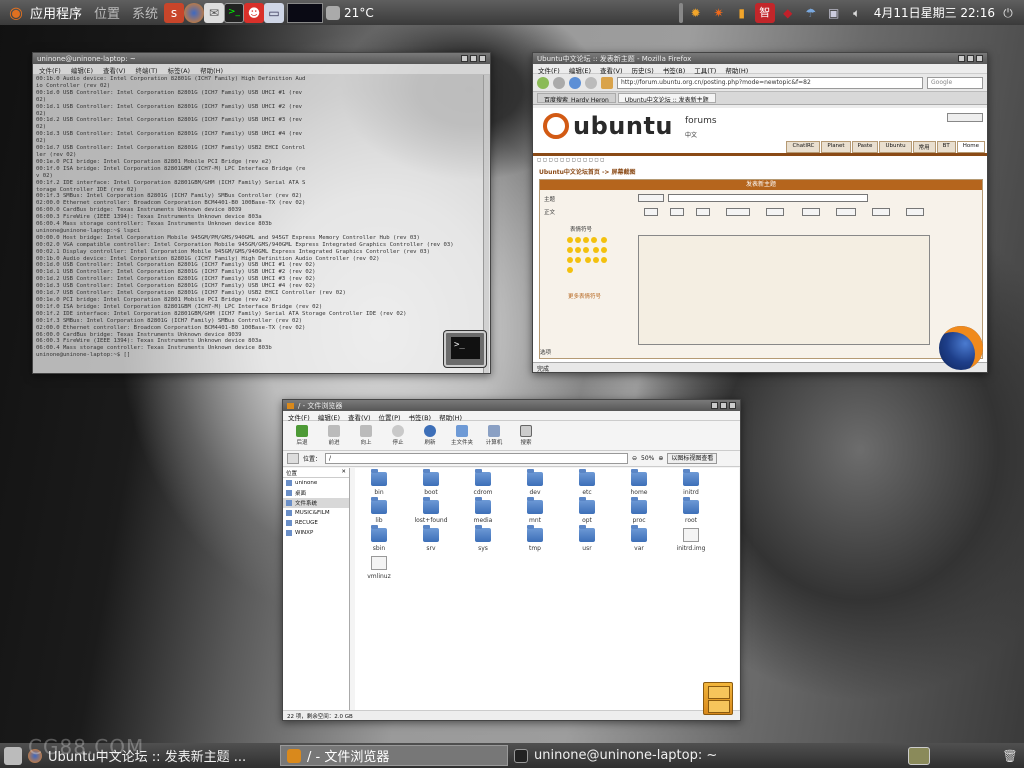 The width and height of the screenshot is (1024, 768). Describe the element at coordinates (261, 58) in the screenshot. I see `terminal-titlebar: uninone@uninone-laptop: ~` at that location.